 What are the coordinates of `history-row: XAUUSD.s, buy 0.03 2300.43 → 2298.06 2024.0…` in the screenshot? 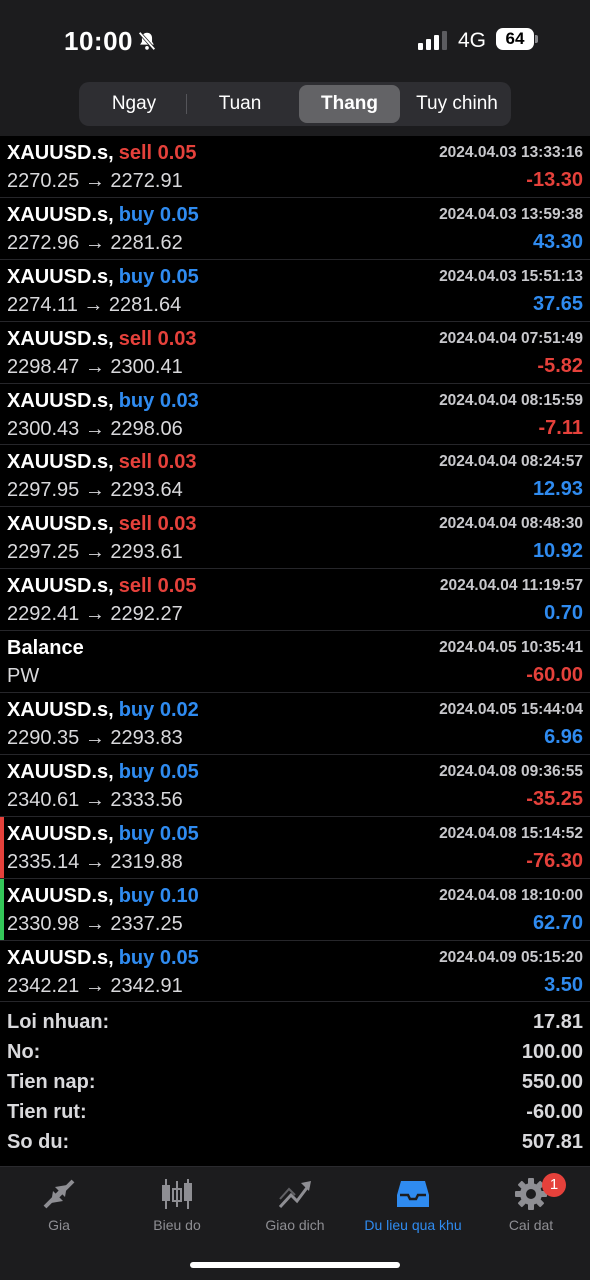 It's located at (295, 415).